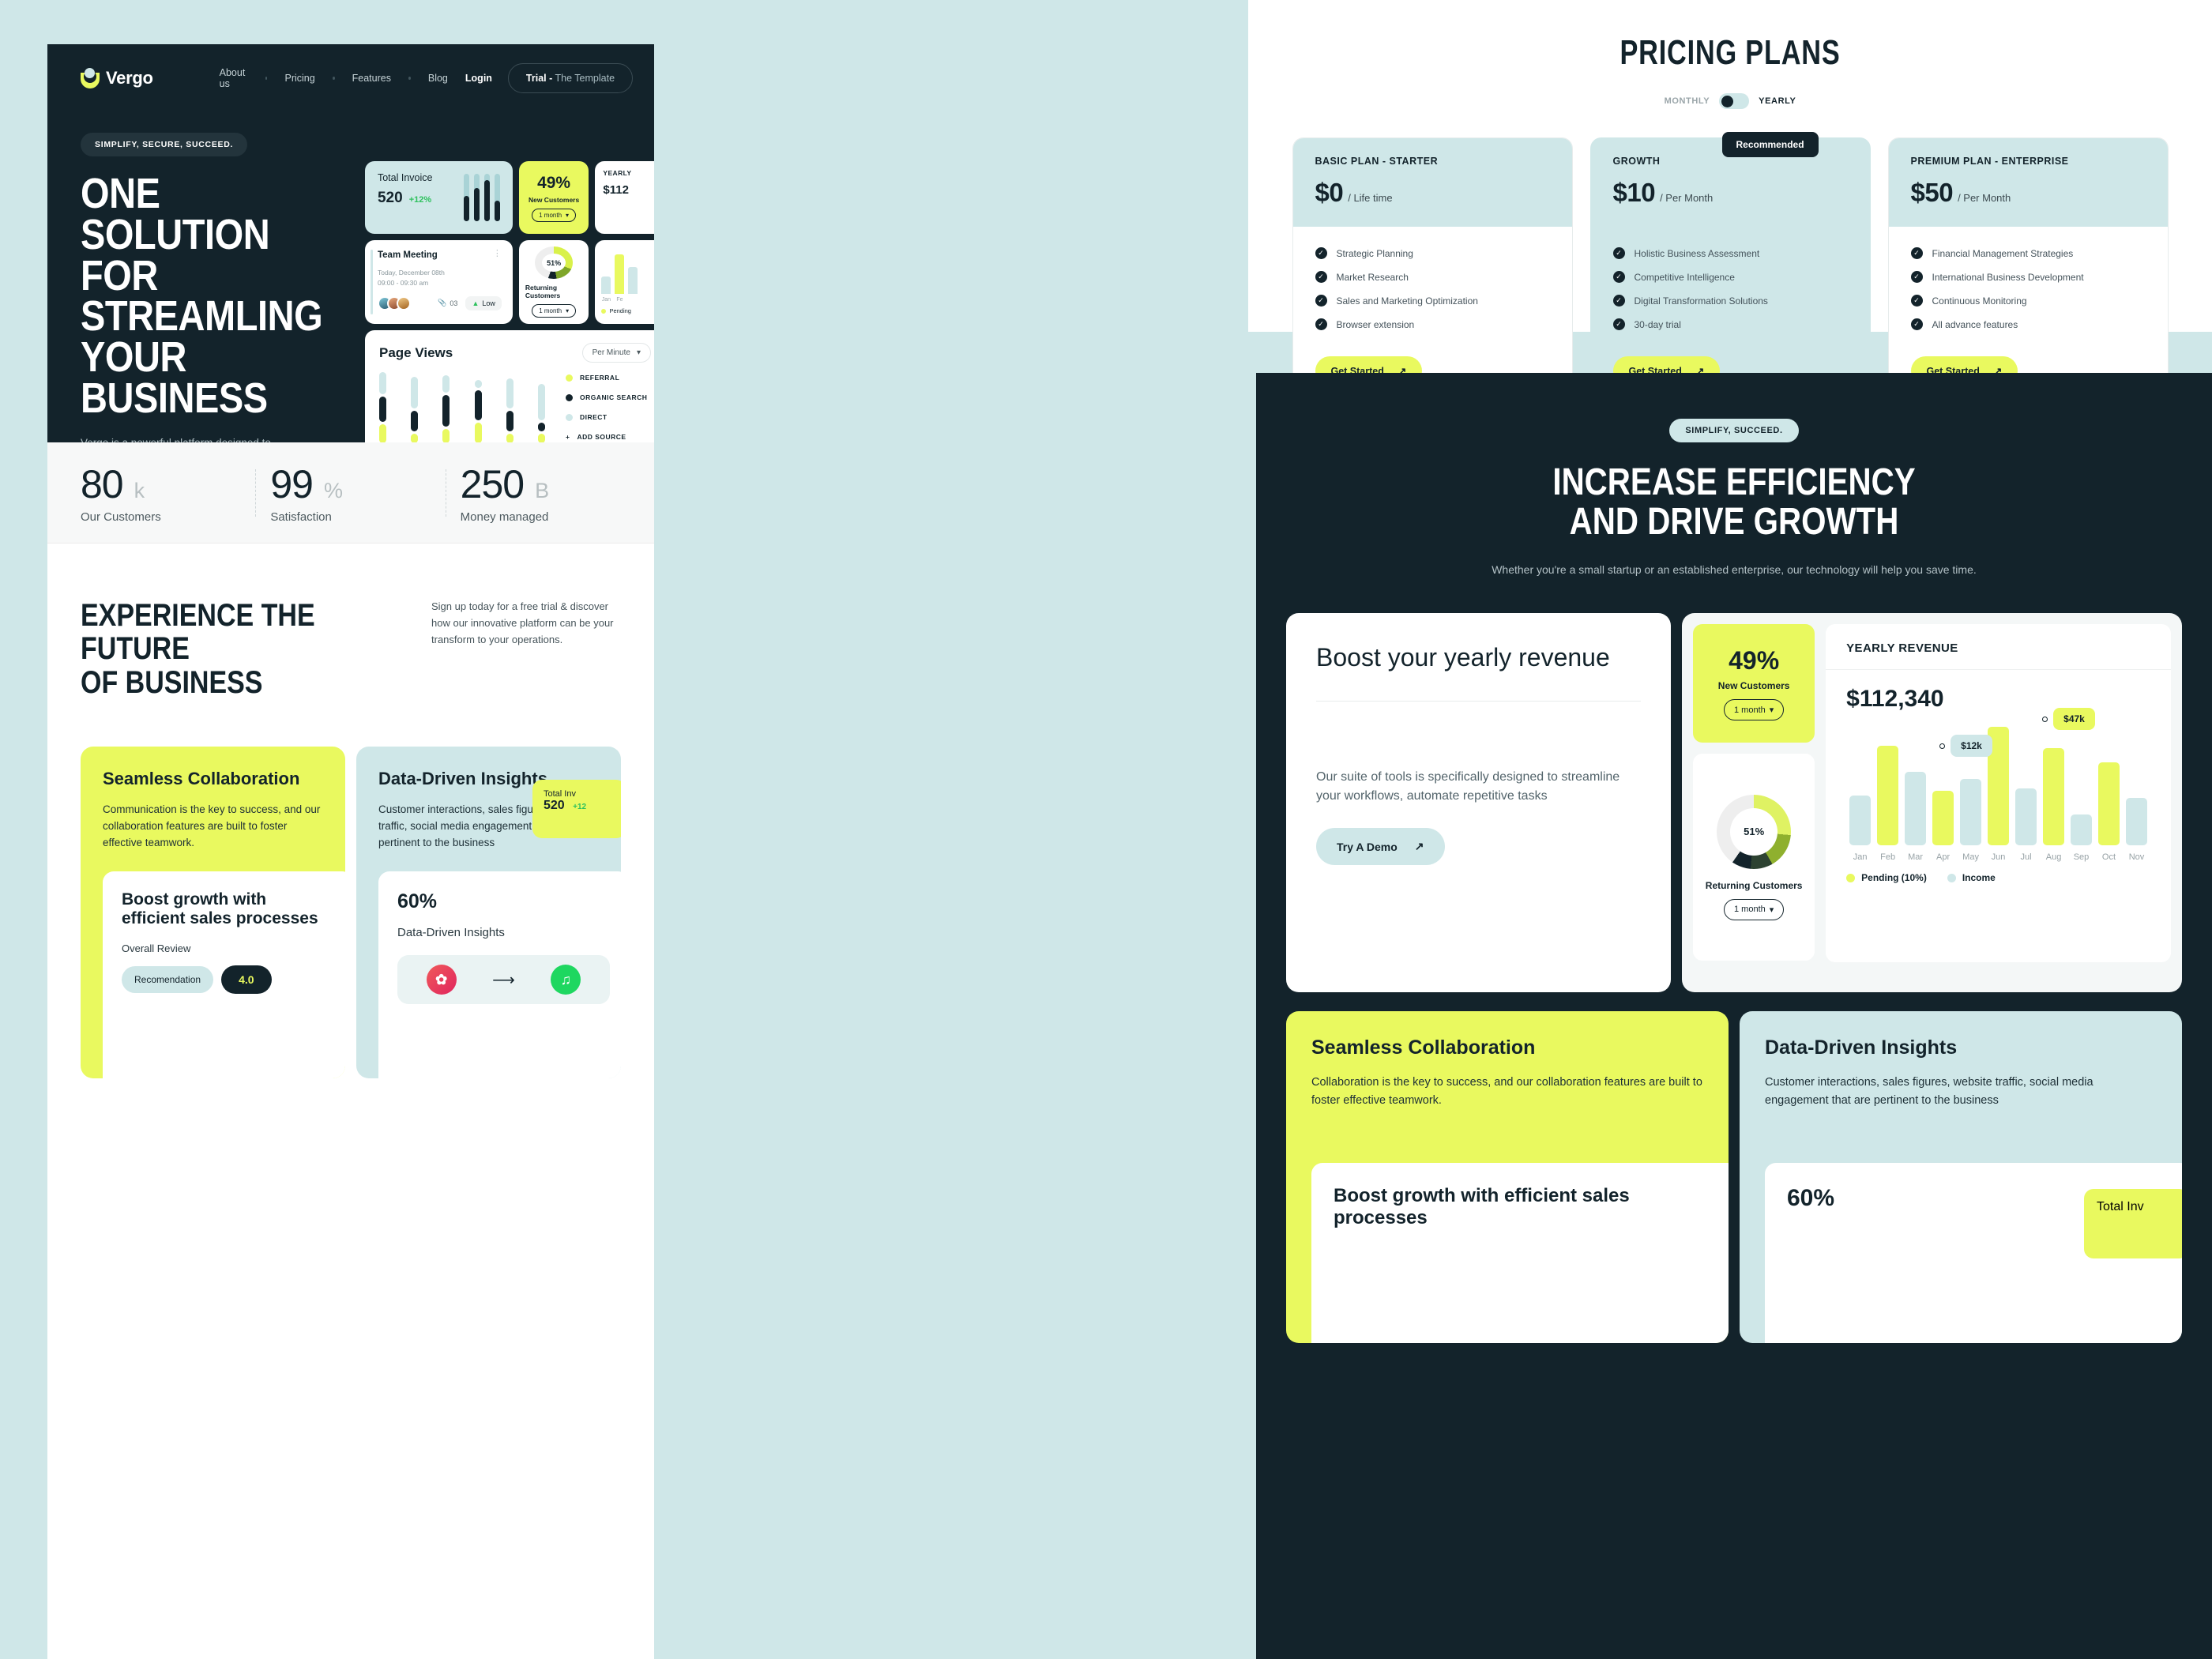 The height and width of the screenshot is (1659, 2212). Describe the element at coordinates (478, 78) in the screenshot. I see `login-link: Login` at that location.